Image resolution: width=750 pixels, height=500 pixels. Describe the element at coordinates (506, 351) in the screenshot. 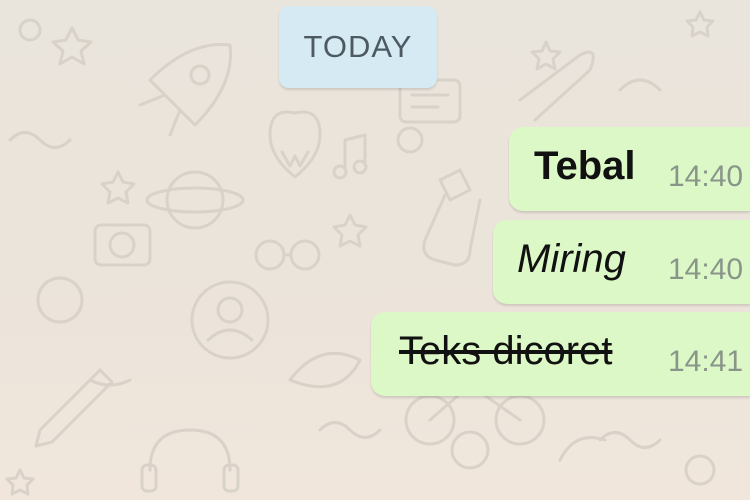

I see `message-text-strikethrough: Teks dicoret` at that location.